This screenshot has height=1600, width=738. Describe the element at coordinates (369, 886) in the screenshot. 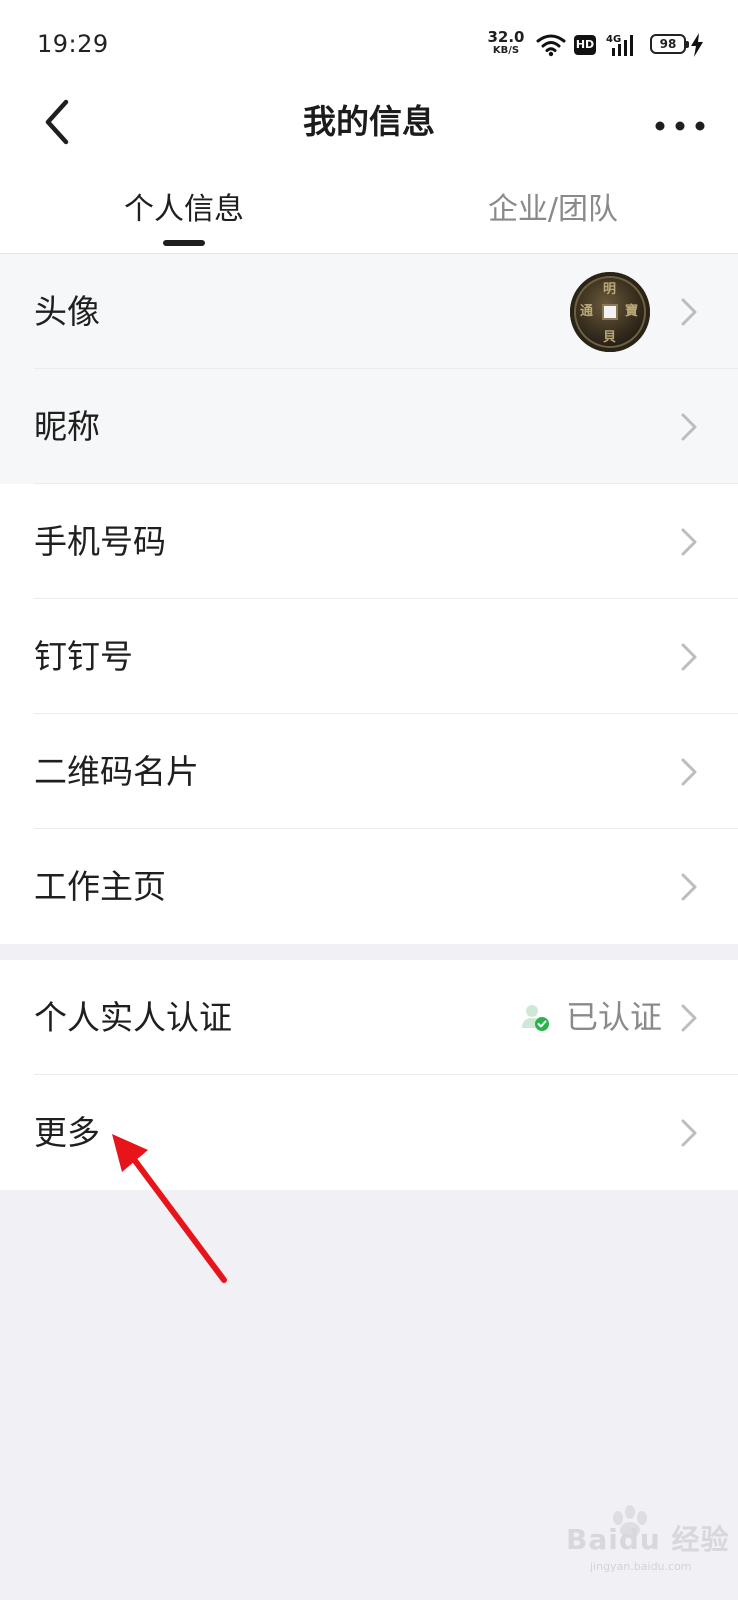

I see `row-work-homepage: 工作主页` at that location.